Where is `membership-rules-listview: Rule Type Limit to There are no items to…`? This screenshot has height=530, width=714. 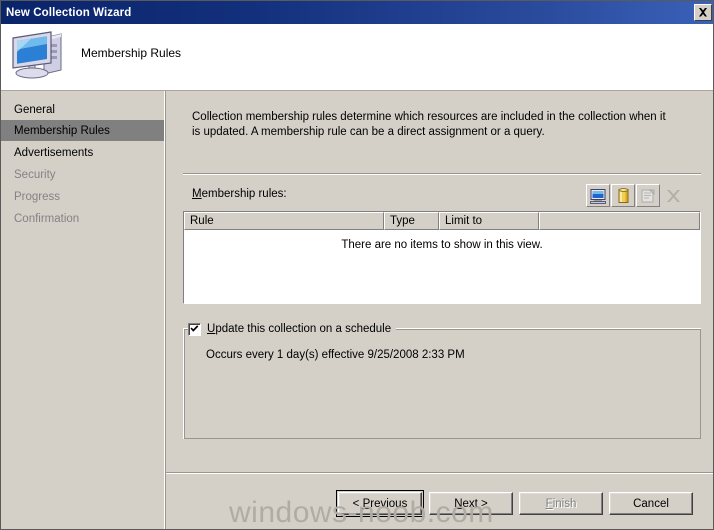 membership-rules-listview: Rule Type Limit to There are no items to… is located at coordinates (442, 257).